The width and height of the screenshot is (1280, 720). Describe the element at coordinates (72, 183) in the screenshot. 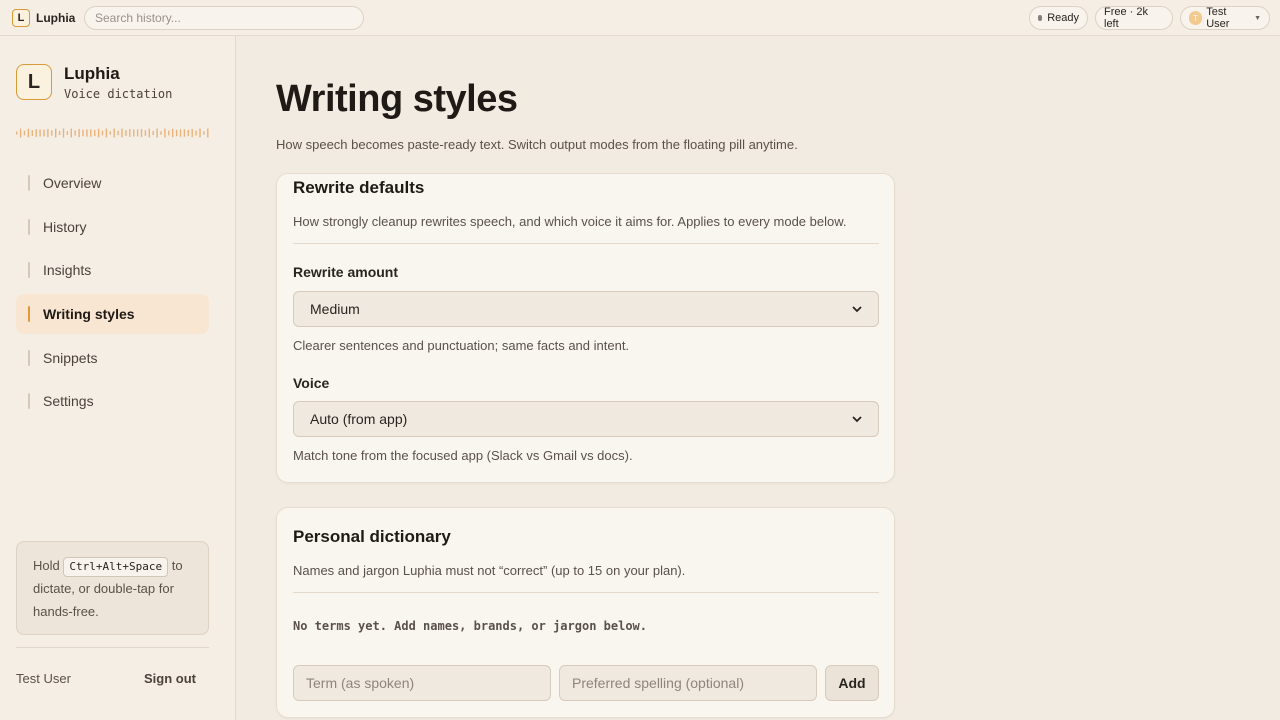

I see `sidebar-item-label: Overview` at that location.